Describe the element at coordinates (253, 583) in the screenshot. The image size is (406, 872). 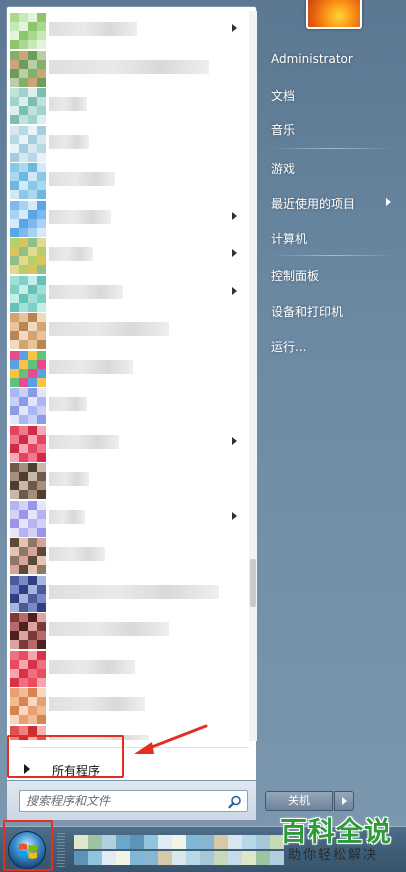
I see `scrollbar-thumb` at that location.